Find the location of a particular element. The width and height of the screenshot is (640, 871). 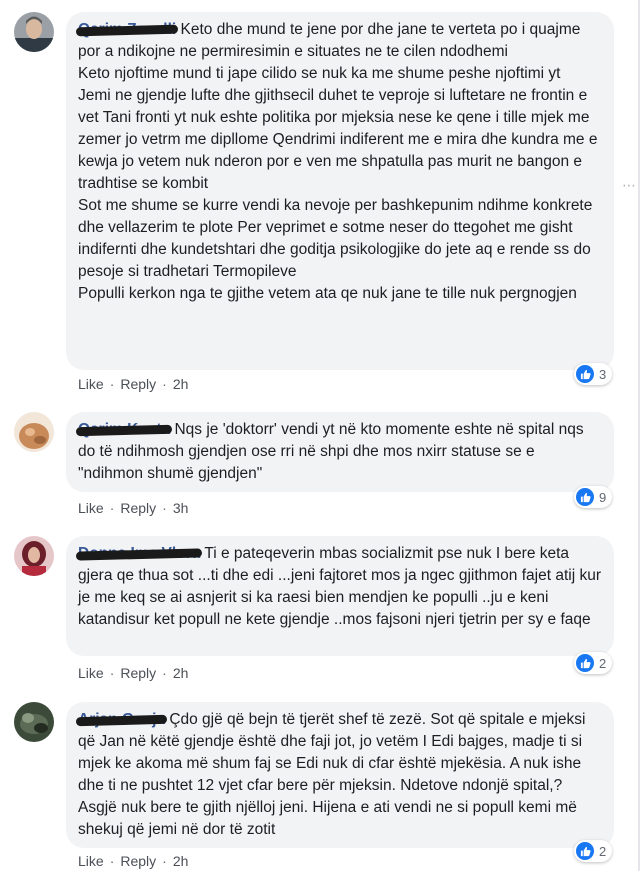

comment-author: Qerim Kosta is located at coordinates (124, 429).